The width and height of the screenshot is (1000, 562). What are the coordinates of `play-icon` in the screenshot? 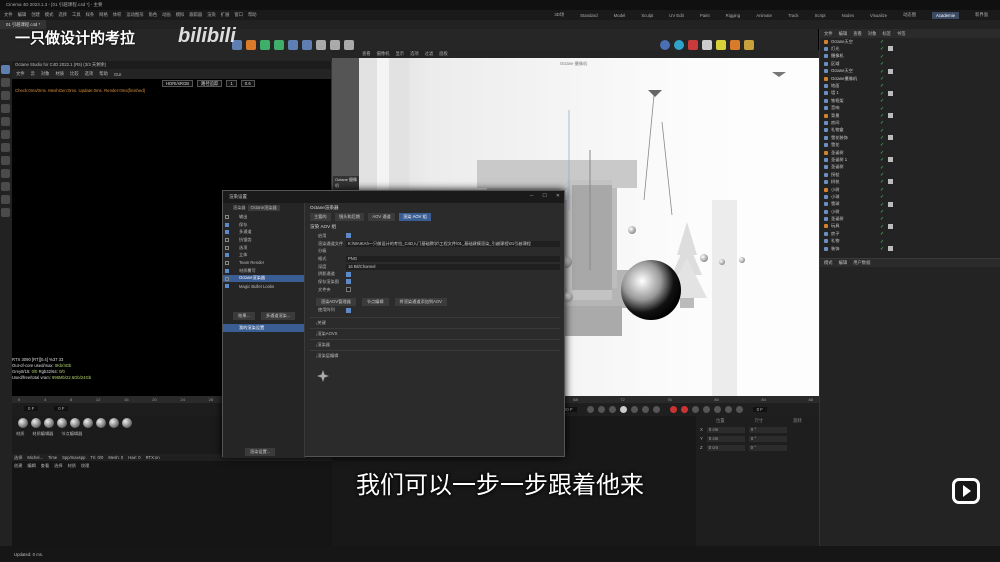 It's located at (623, 409).